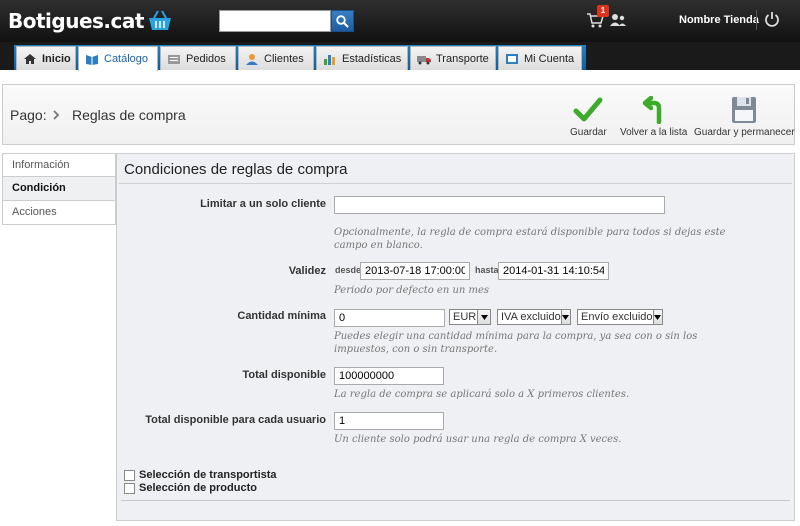 This screenshot has height=526, width=800. I want to click on search-button, so click(342, 21).